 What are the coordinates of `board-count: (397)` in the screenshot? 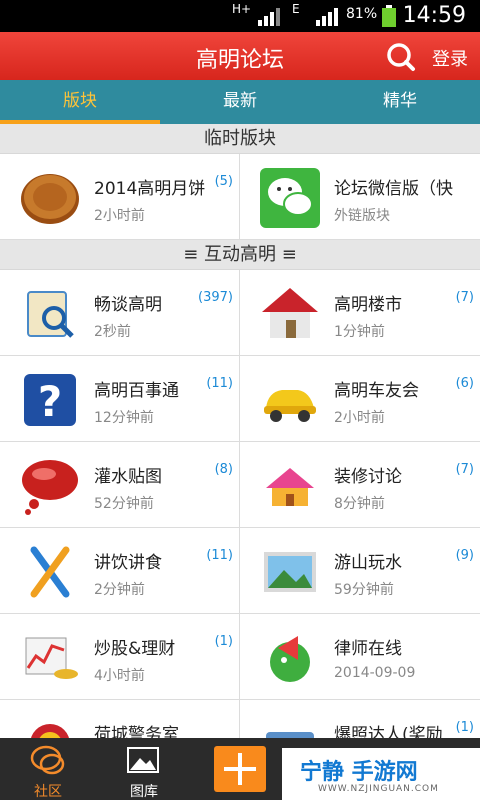 It's located at (215, 297).